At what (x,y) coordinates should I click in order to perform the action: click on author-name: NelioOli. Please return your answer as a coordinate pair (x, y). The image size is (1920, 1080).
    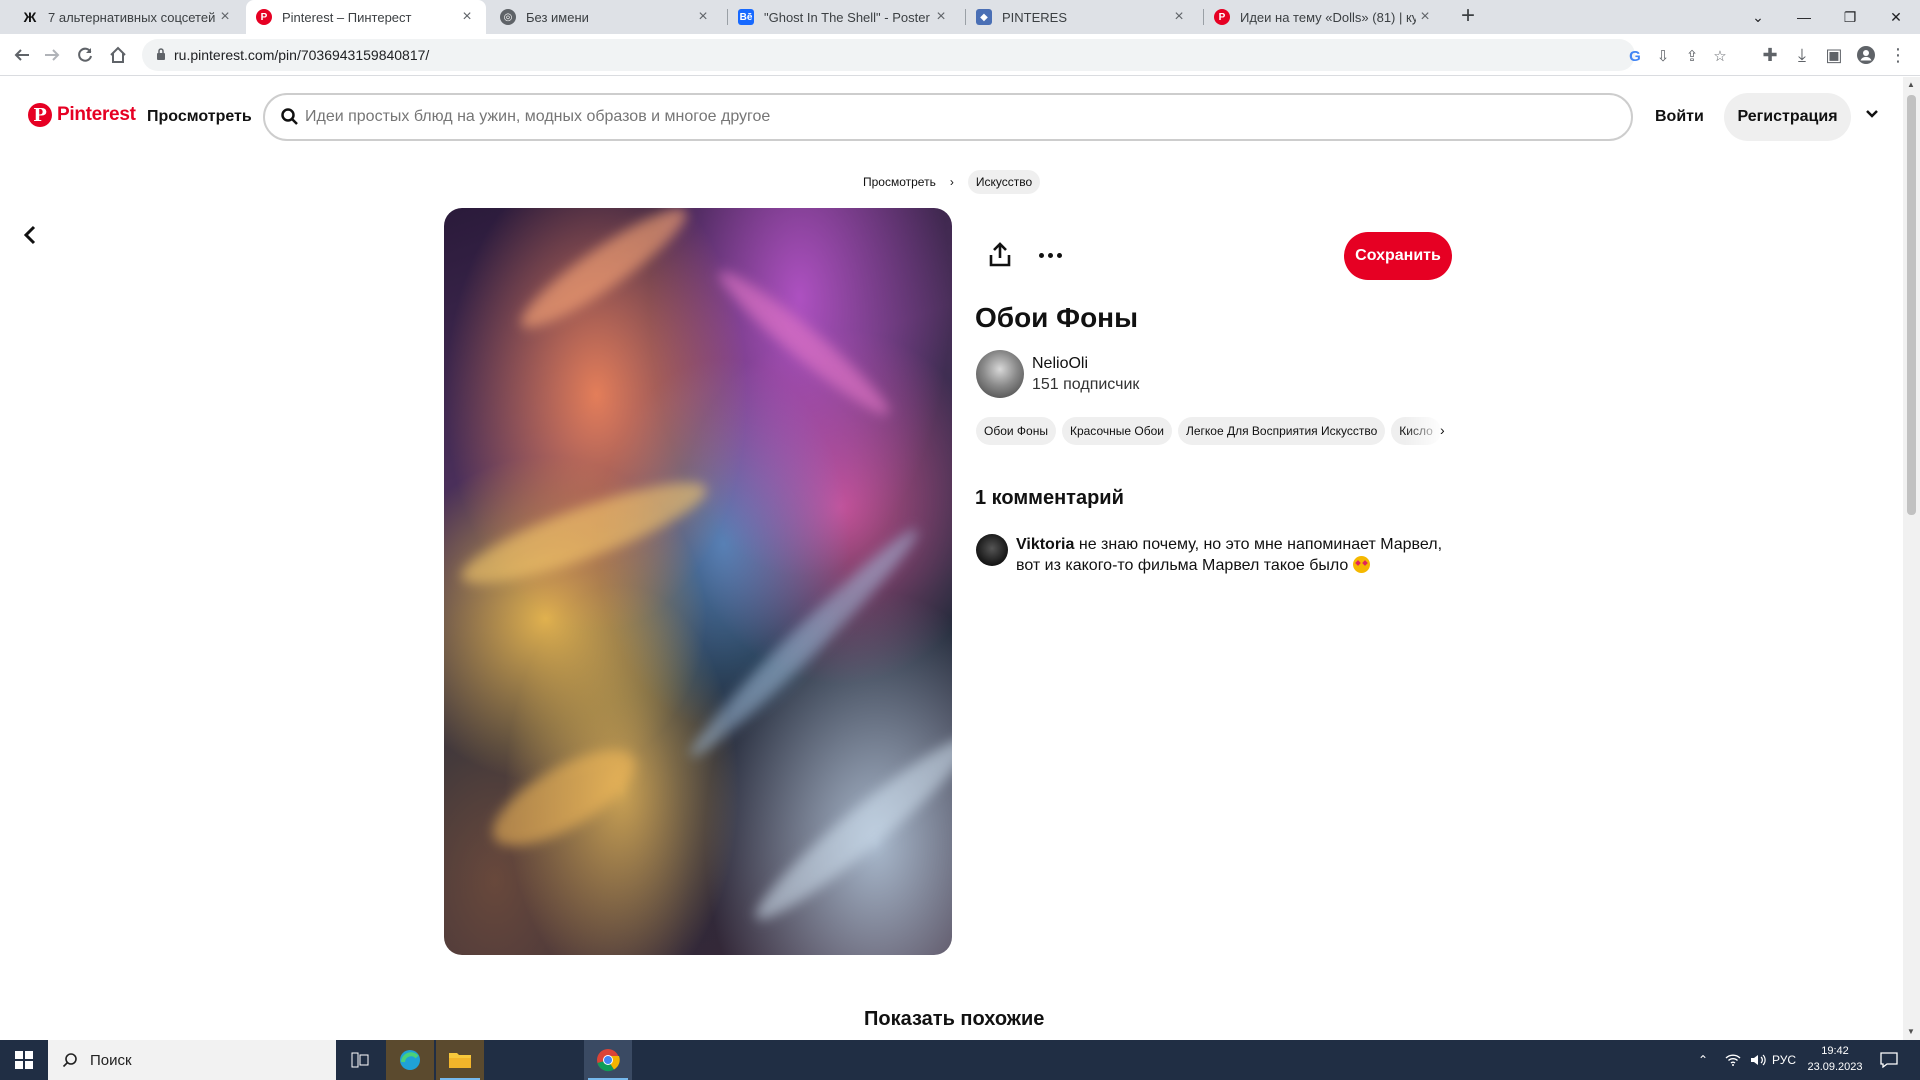
    Looking at the image, I should click on (1060, 364).